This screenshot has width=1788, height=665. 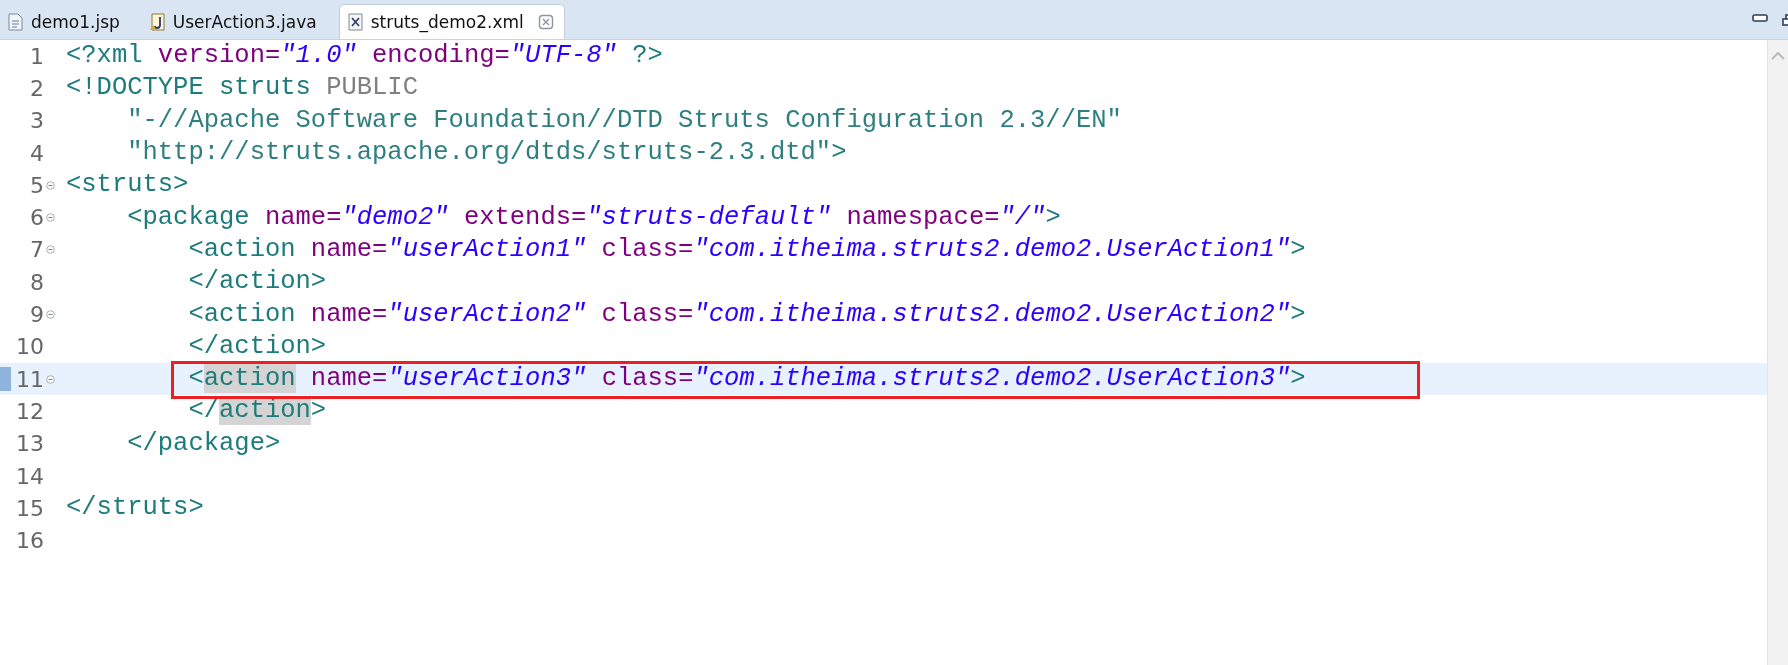 I want to click on code-line: </struts>, so click(x=135, y=508).